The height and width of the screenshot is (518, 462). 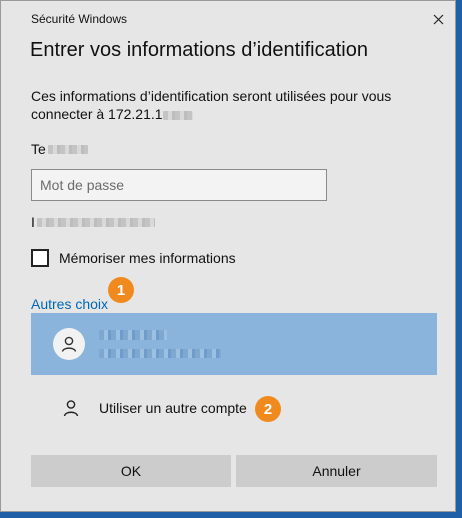 I want to click on ok-button: OK, so click(x=131, y=471).